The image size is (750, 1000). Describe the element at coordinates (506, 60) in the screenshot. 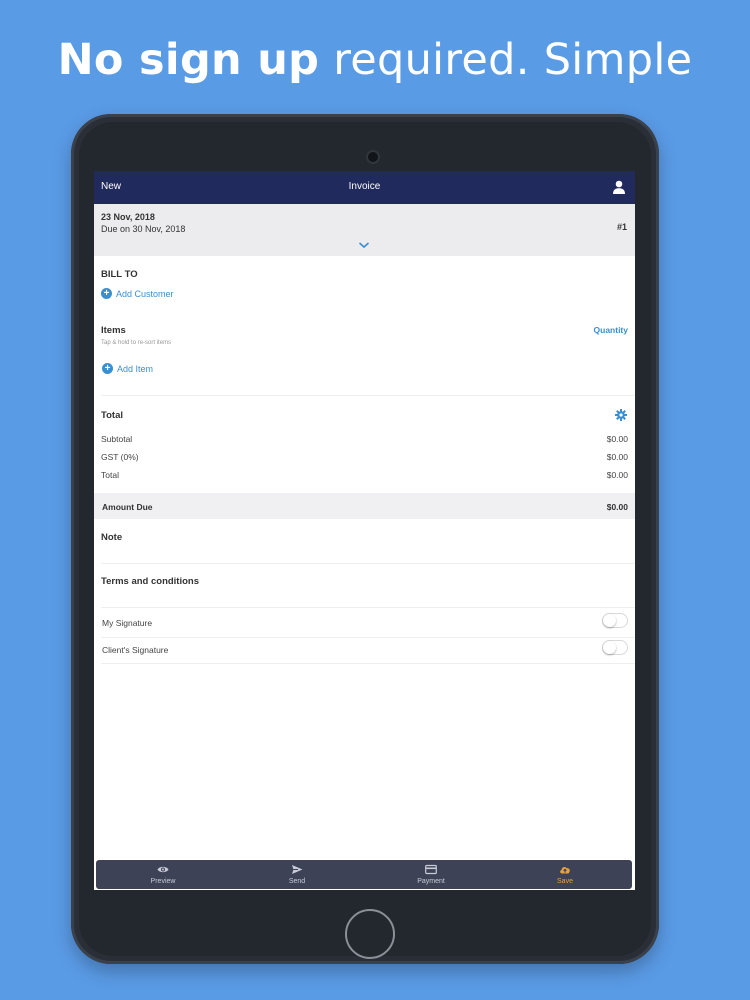

I see `headline-rest: required. Simple` at that location.